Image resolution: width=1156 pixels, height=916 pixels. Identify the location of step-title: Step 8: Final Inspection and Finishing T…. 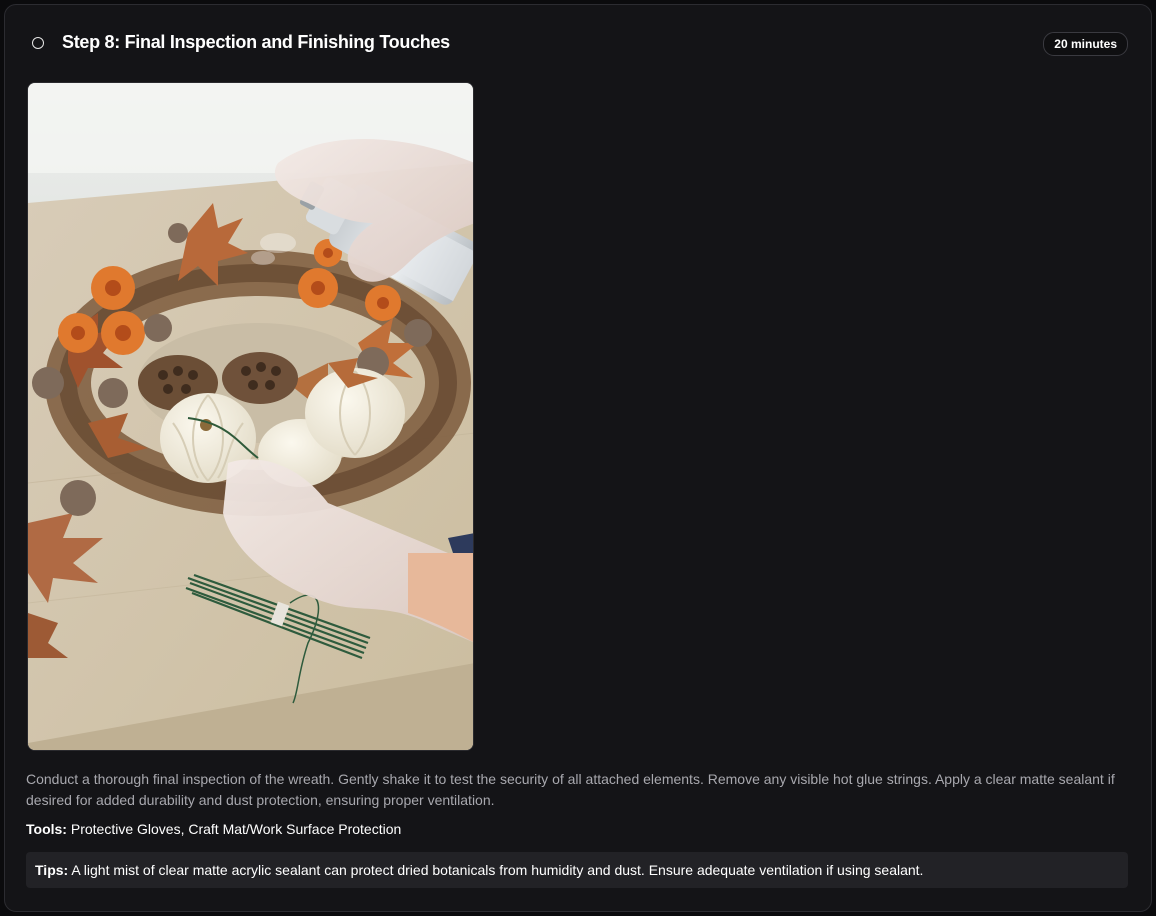
(256, 42).